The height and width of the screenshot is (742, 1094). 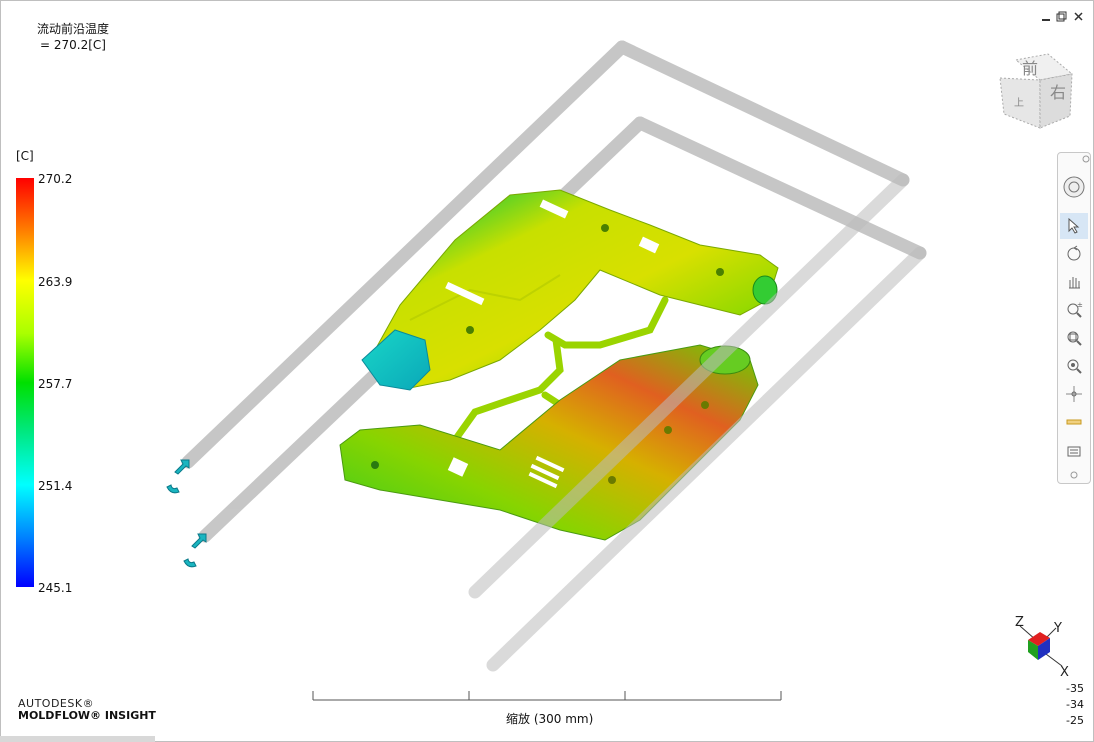 I want to click on viewcube-right-label: 右, so click(x=1058, y=92).